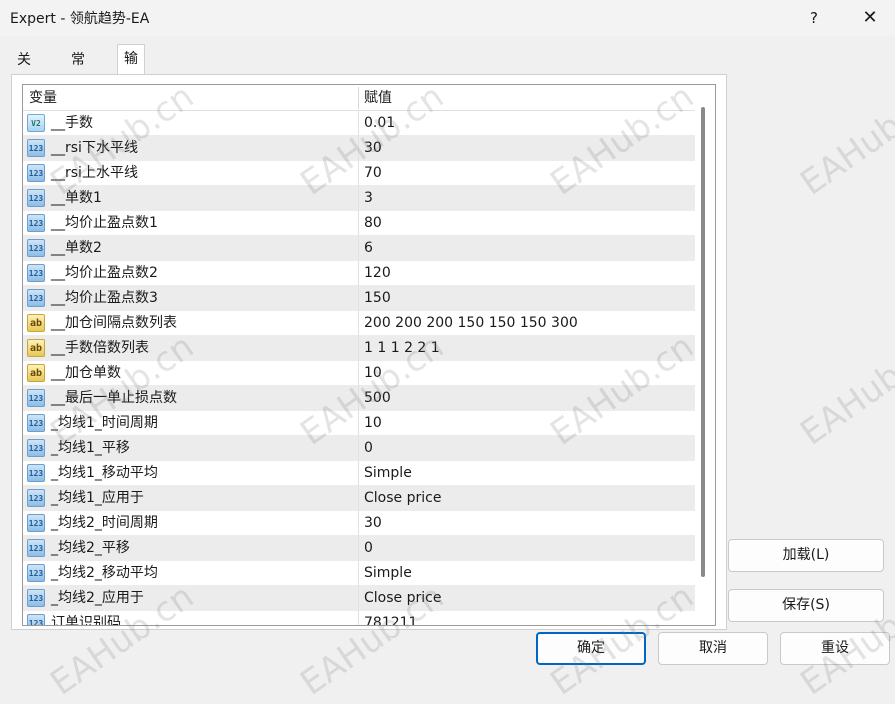  Describe the element at coordinates (97, 598) in the screenshot. I see `variable-name: _均线2_应用于` at that location.